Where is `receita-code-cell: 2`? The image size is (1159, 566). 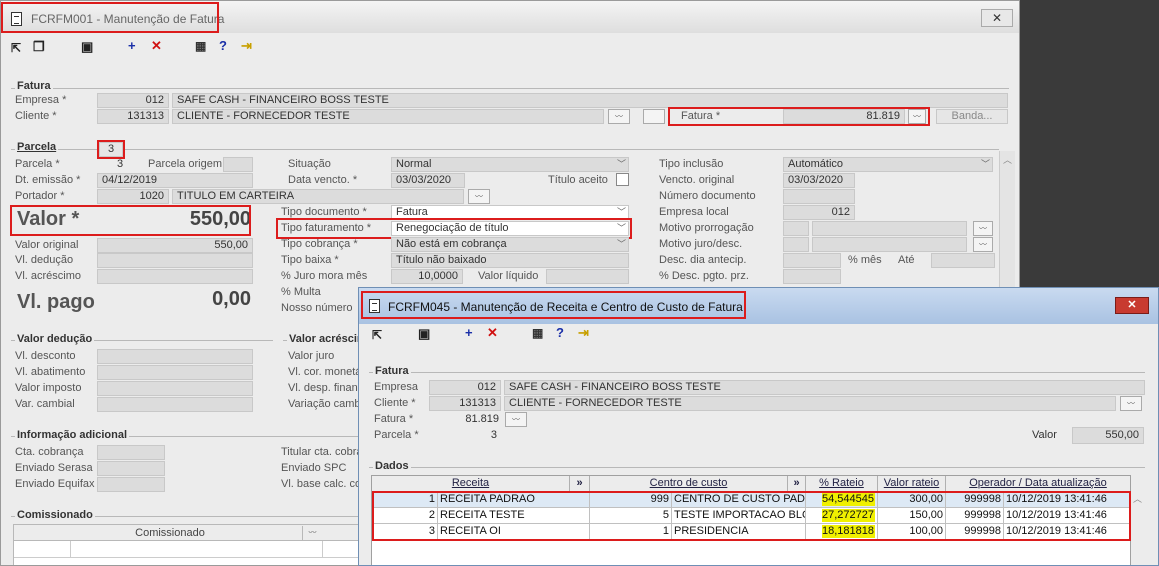 receita-code-cell: 2 is located at coordinates (405, 515).